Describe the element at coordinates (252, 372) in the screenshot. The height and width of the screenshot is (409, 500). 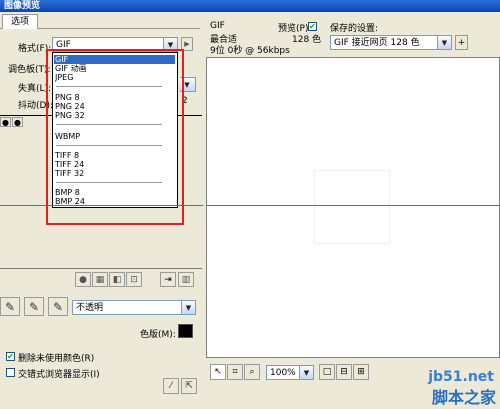
I see `zoom-icon: ⌕` at that location.